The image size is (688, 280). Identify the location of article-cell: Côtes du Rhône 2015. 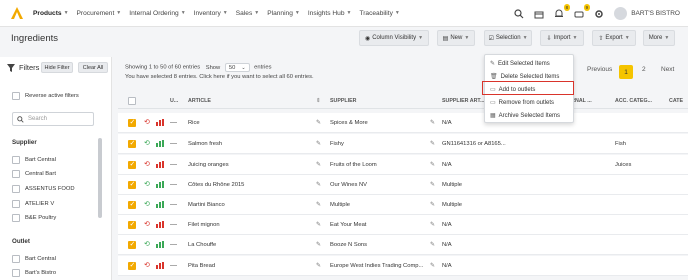
(216, 185).